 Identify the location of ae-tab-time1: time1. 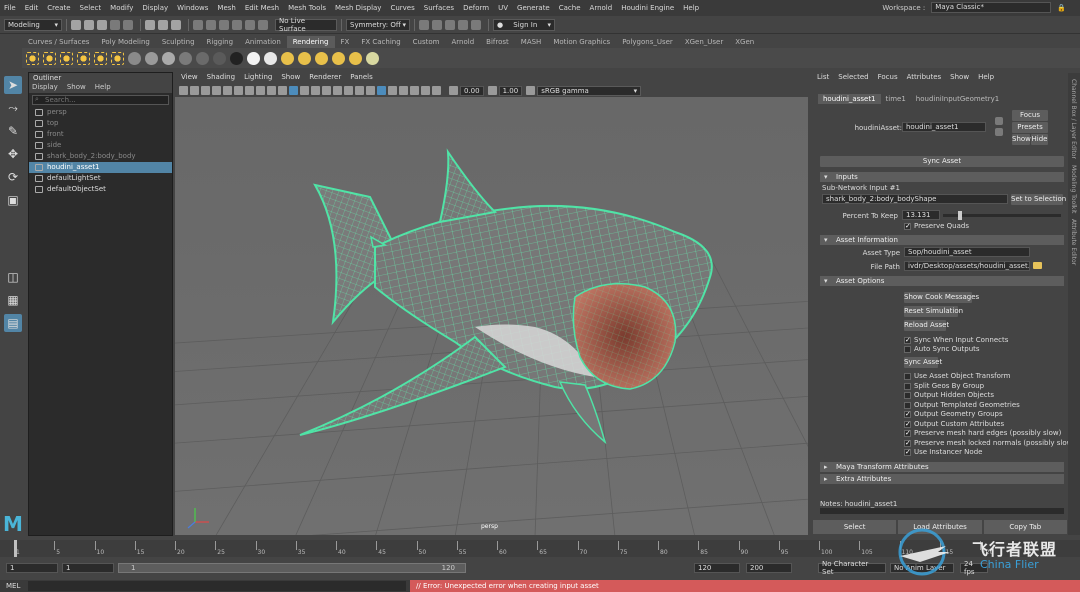
(896, 99).